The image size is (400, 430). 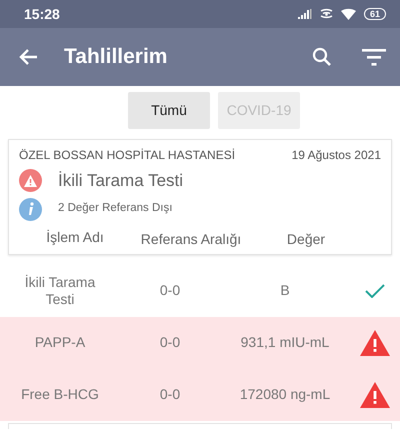 I want to click on signal-icon, so click(x=305, y=14).